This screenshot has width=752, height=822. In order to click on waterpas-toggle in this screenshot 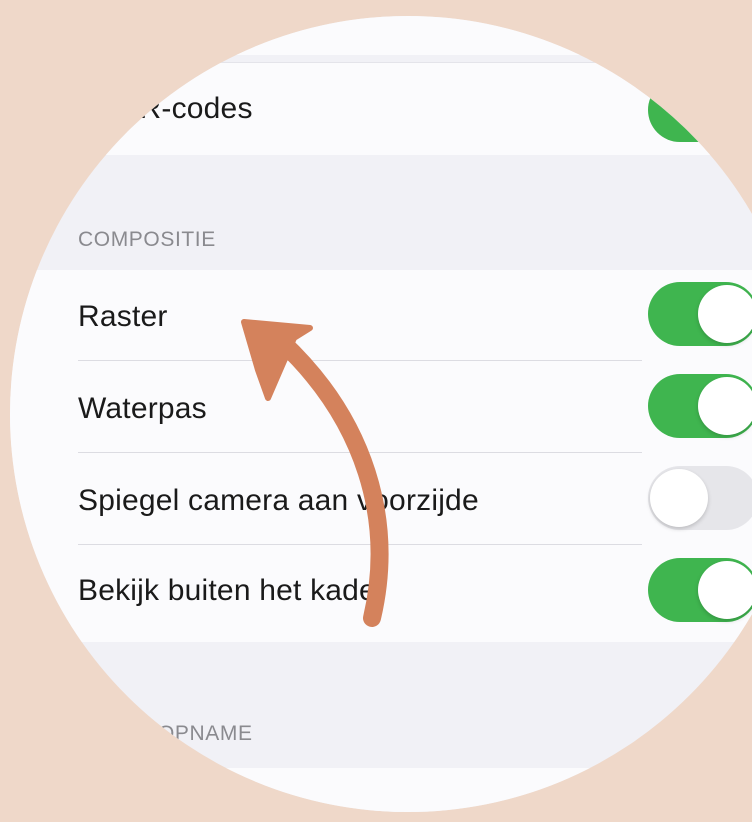, I will do `click(700, 406)`.